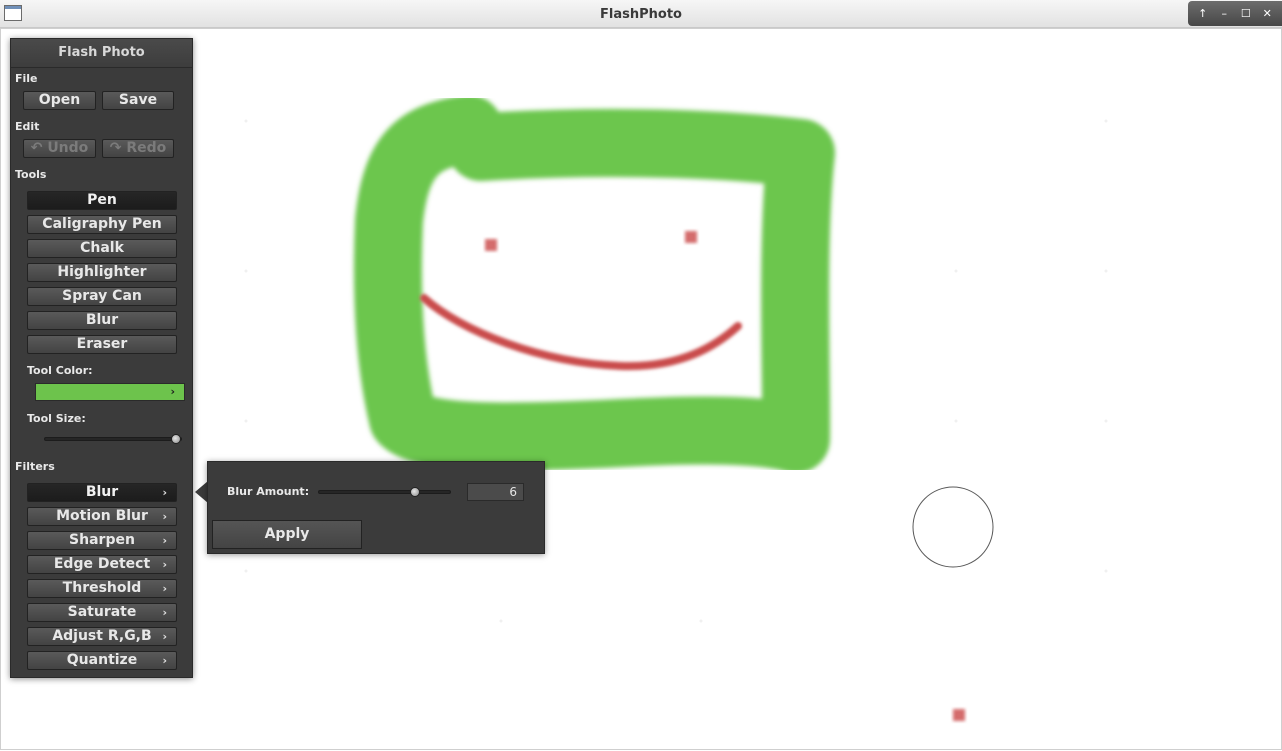  What do you see at coordinates (102, 224) in the screenshot?
I see `tool-caligraphy-pen-button: Caligraphy Pen` at bounding box center [102, 224].